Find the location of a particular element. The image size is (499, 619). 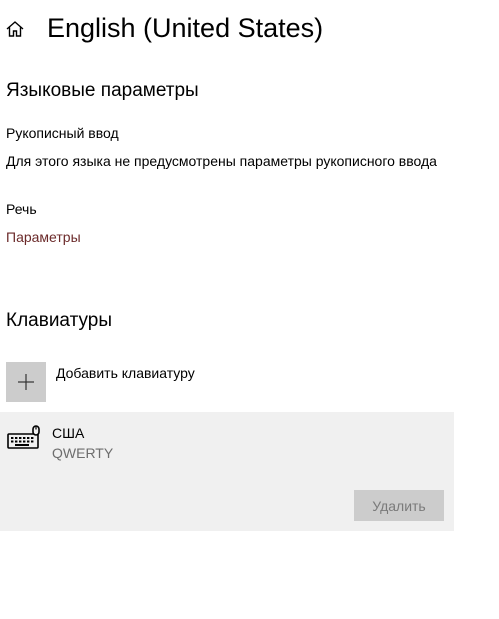

home-icon is located at coordinates (15, 29).